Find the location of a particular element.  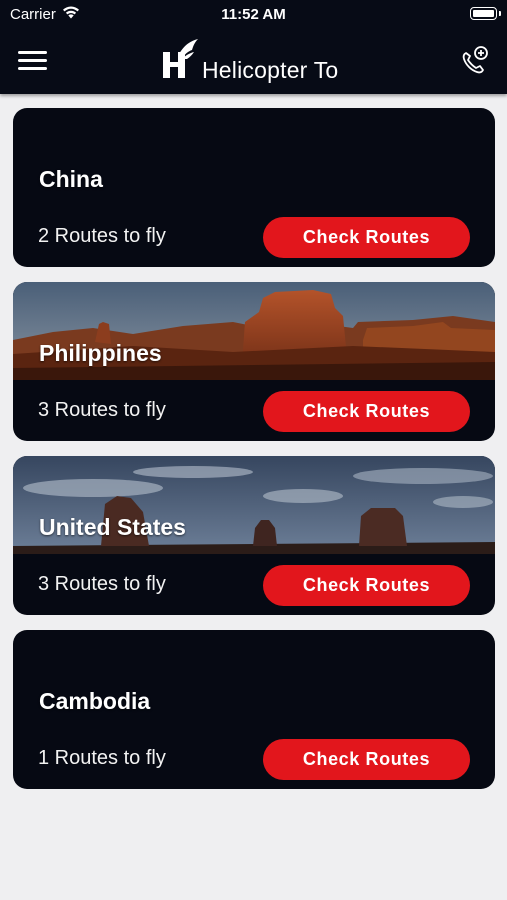

routes-count: 1 Routes to fly is located at coordinates (102, 758).